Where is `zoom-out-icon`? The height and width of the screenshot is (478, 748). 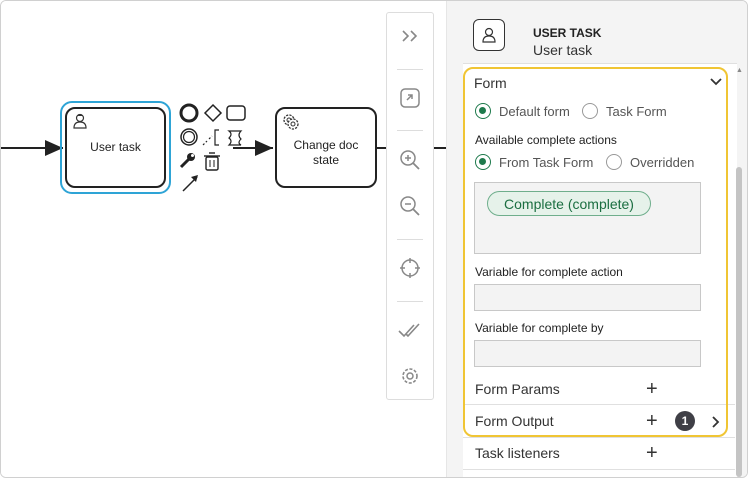 zoom-out-icon is located at coordinates (410, 206).